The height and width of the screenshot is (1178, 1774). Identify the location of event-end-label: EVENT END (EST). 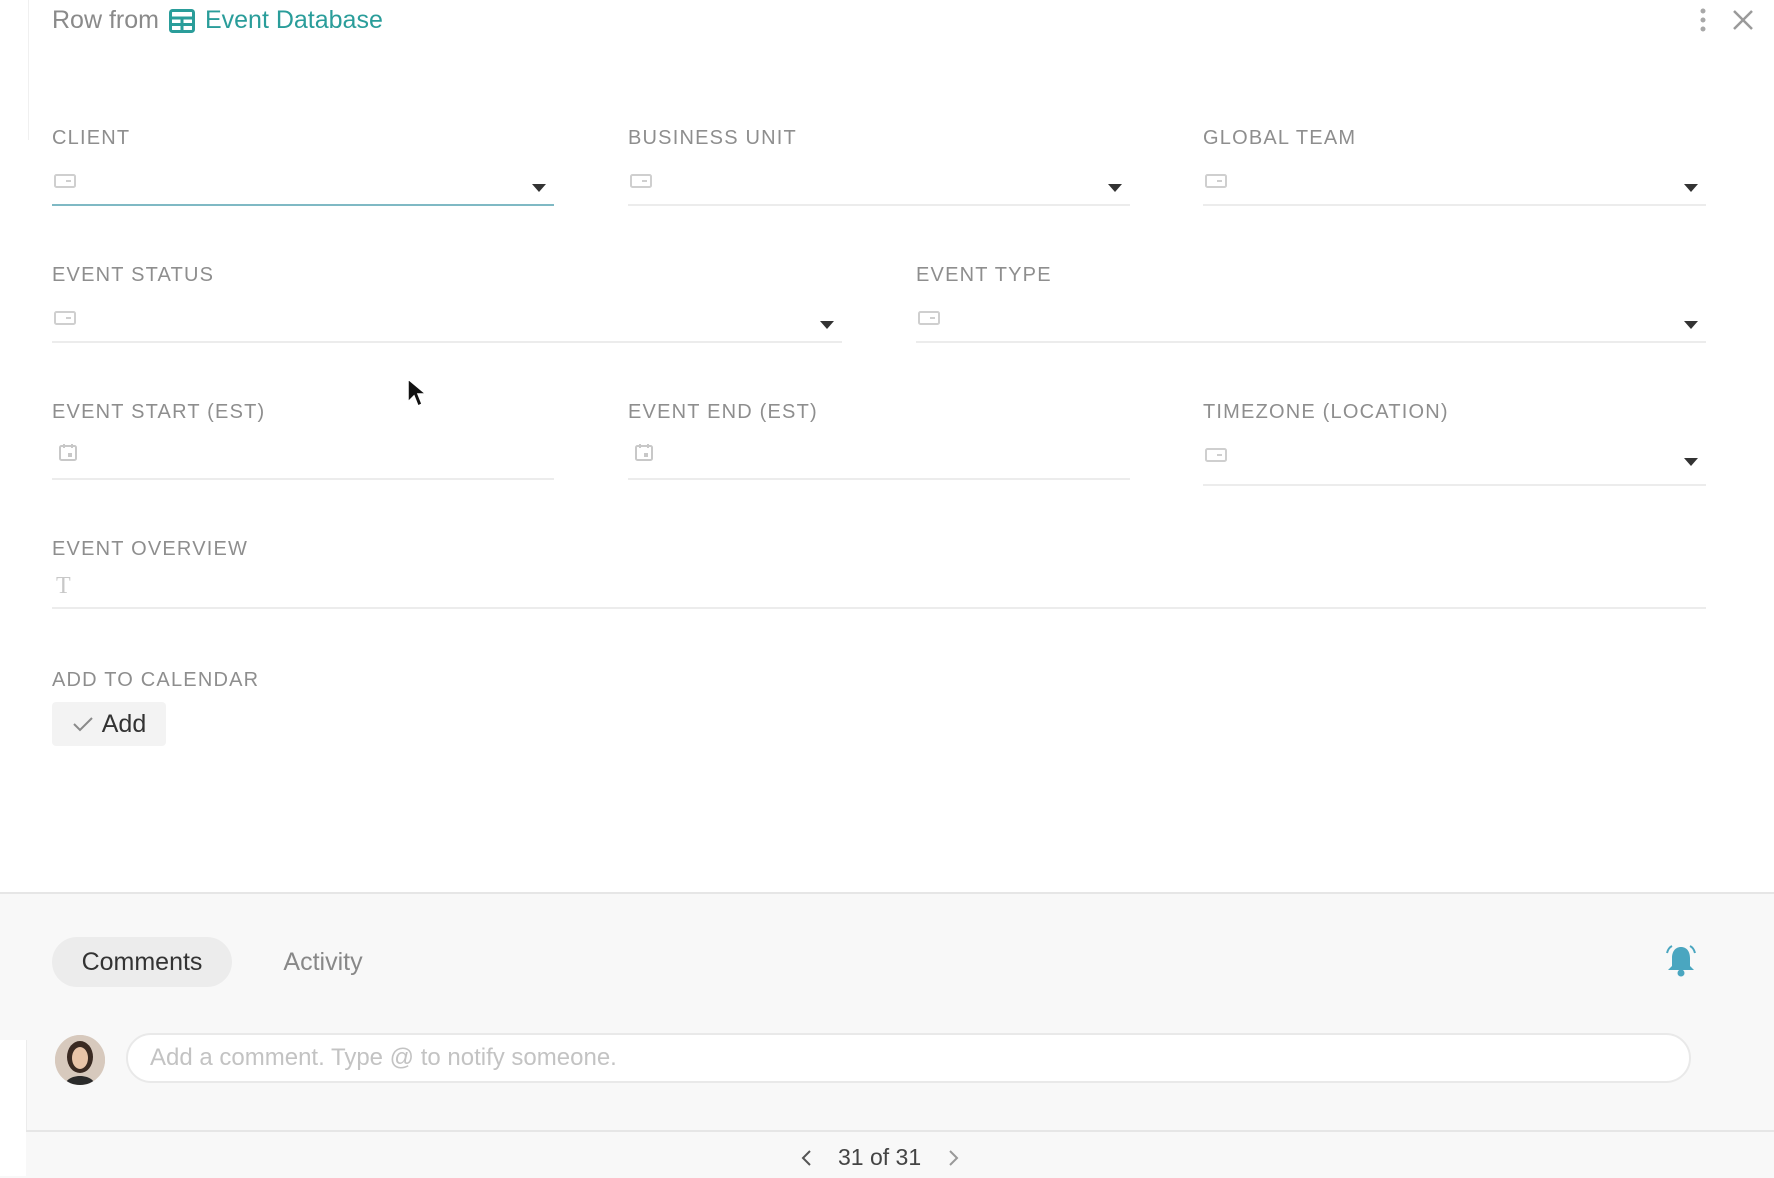
(723, 412).